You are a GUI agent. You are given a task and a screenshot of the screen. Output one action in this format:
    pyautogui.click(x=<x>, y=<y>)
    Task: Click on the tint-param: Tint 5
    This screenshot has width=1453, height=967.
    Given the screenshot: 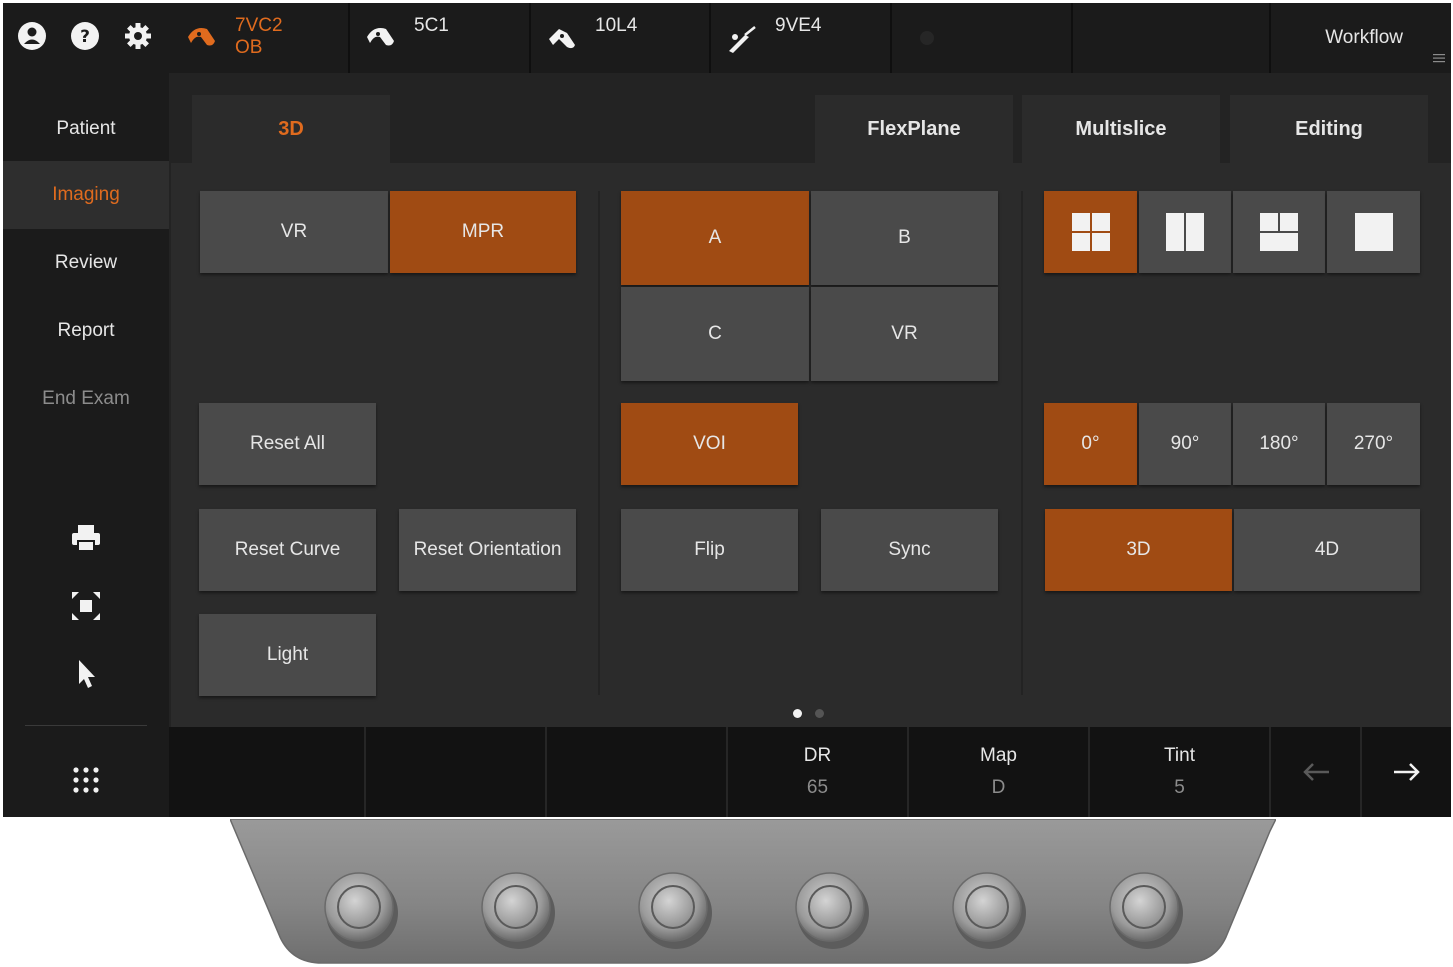 What is the action you would take?
    pyautogui.click(x=1180, y=772)
    